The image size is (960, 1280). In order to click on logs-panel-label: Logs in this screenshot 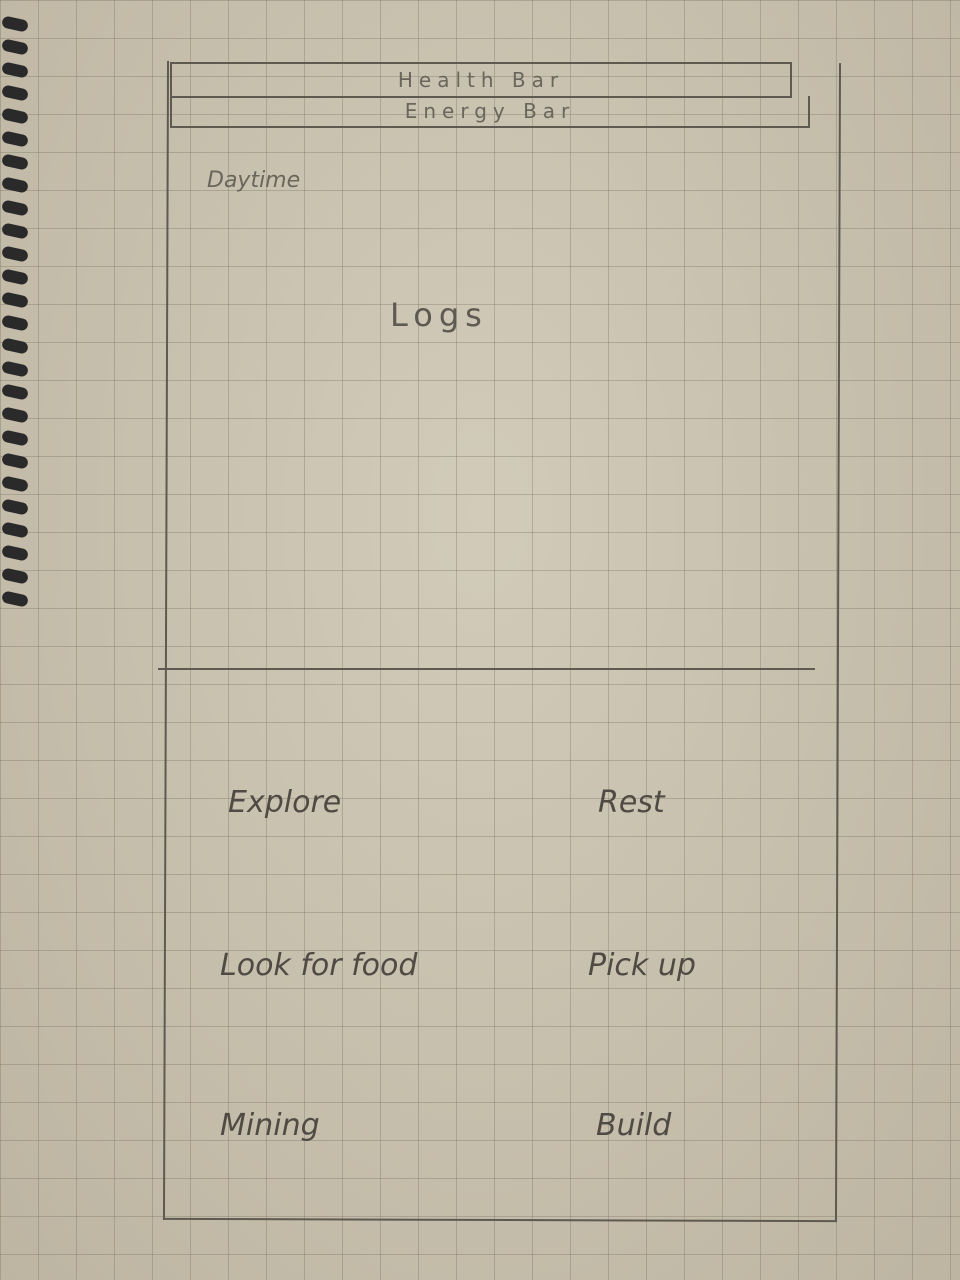, I will do `click(439, 315)`.